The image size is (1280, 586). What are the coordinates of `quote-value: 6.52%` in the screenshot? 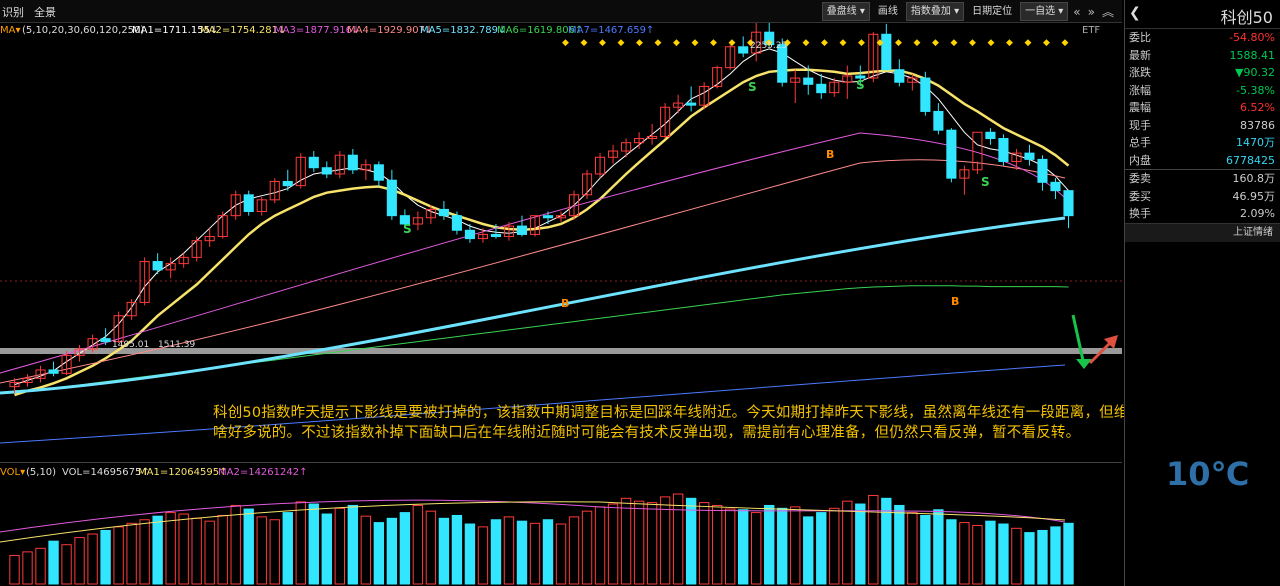 It's located at (1257, 107).